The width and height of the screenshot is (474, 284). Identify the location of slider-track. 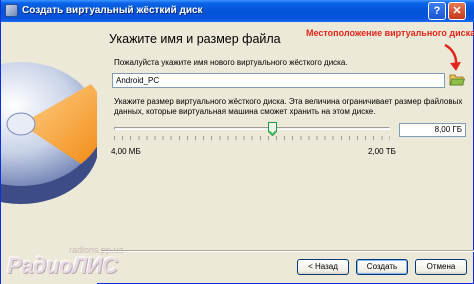
(252, 128).